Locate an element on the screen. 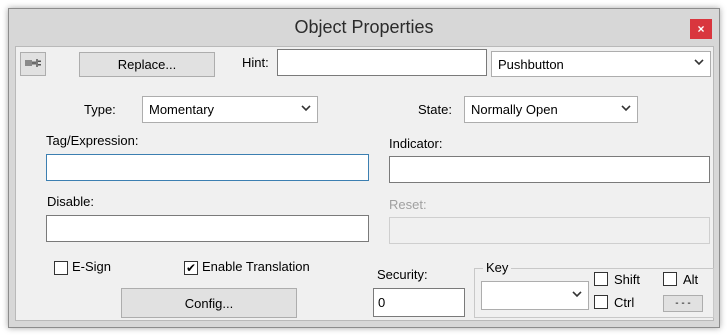 The width and height of the screenshot is (727, 335). type-select: Momentary is located at coordinates (230, 109).